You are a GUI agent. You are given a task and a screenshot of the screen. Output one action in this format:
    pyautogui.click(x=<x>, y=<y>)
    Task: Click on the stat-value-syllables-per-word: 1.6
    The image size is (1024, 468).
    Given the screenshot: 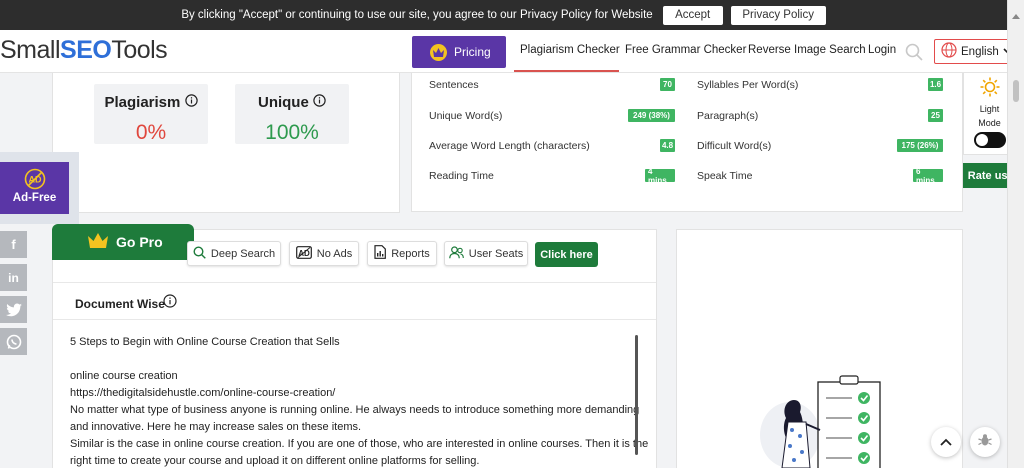 What is the action you would take?
    pyautogui.click(x=935, y=84)
    